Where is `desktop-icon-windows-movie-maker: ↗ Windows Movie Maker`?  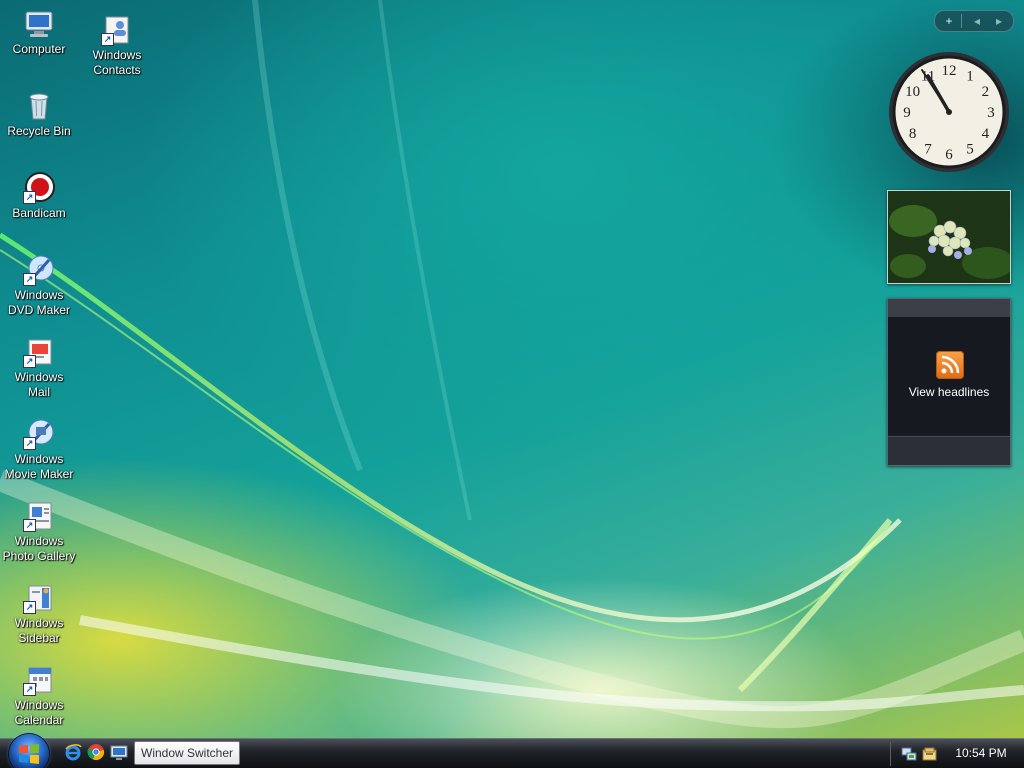
desktop-icon-windows-movie-maker: ↗ Windows Movie Maker is located at coordinates (39, 450).